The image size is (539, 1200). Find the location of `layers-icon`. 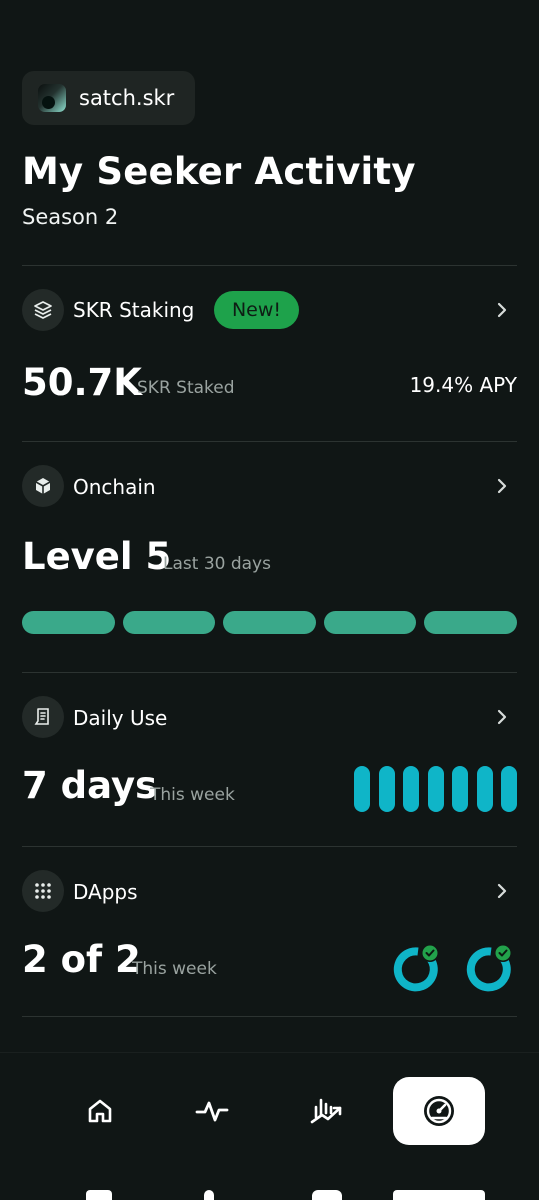

layers-icon is located at coordinates (43, 310).